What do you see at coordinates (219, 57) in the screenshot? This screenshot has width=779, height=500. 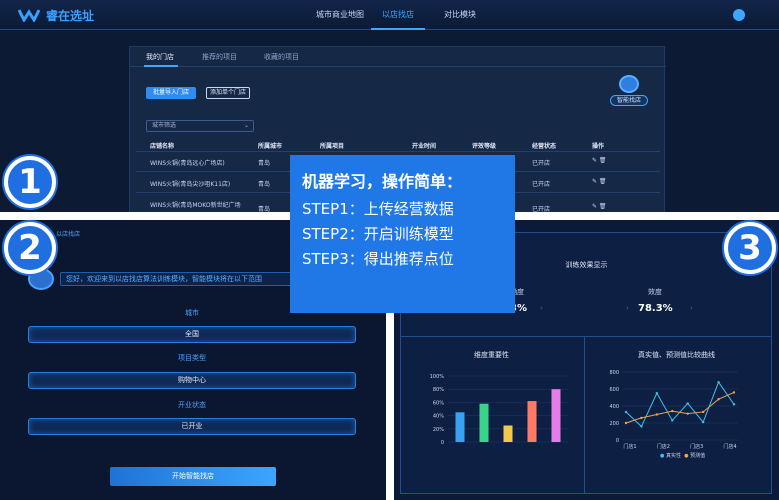 I see `tab-recommended: 推荐的项目` at bounding box center [219, 57].